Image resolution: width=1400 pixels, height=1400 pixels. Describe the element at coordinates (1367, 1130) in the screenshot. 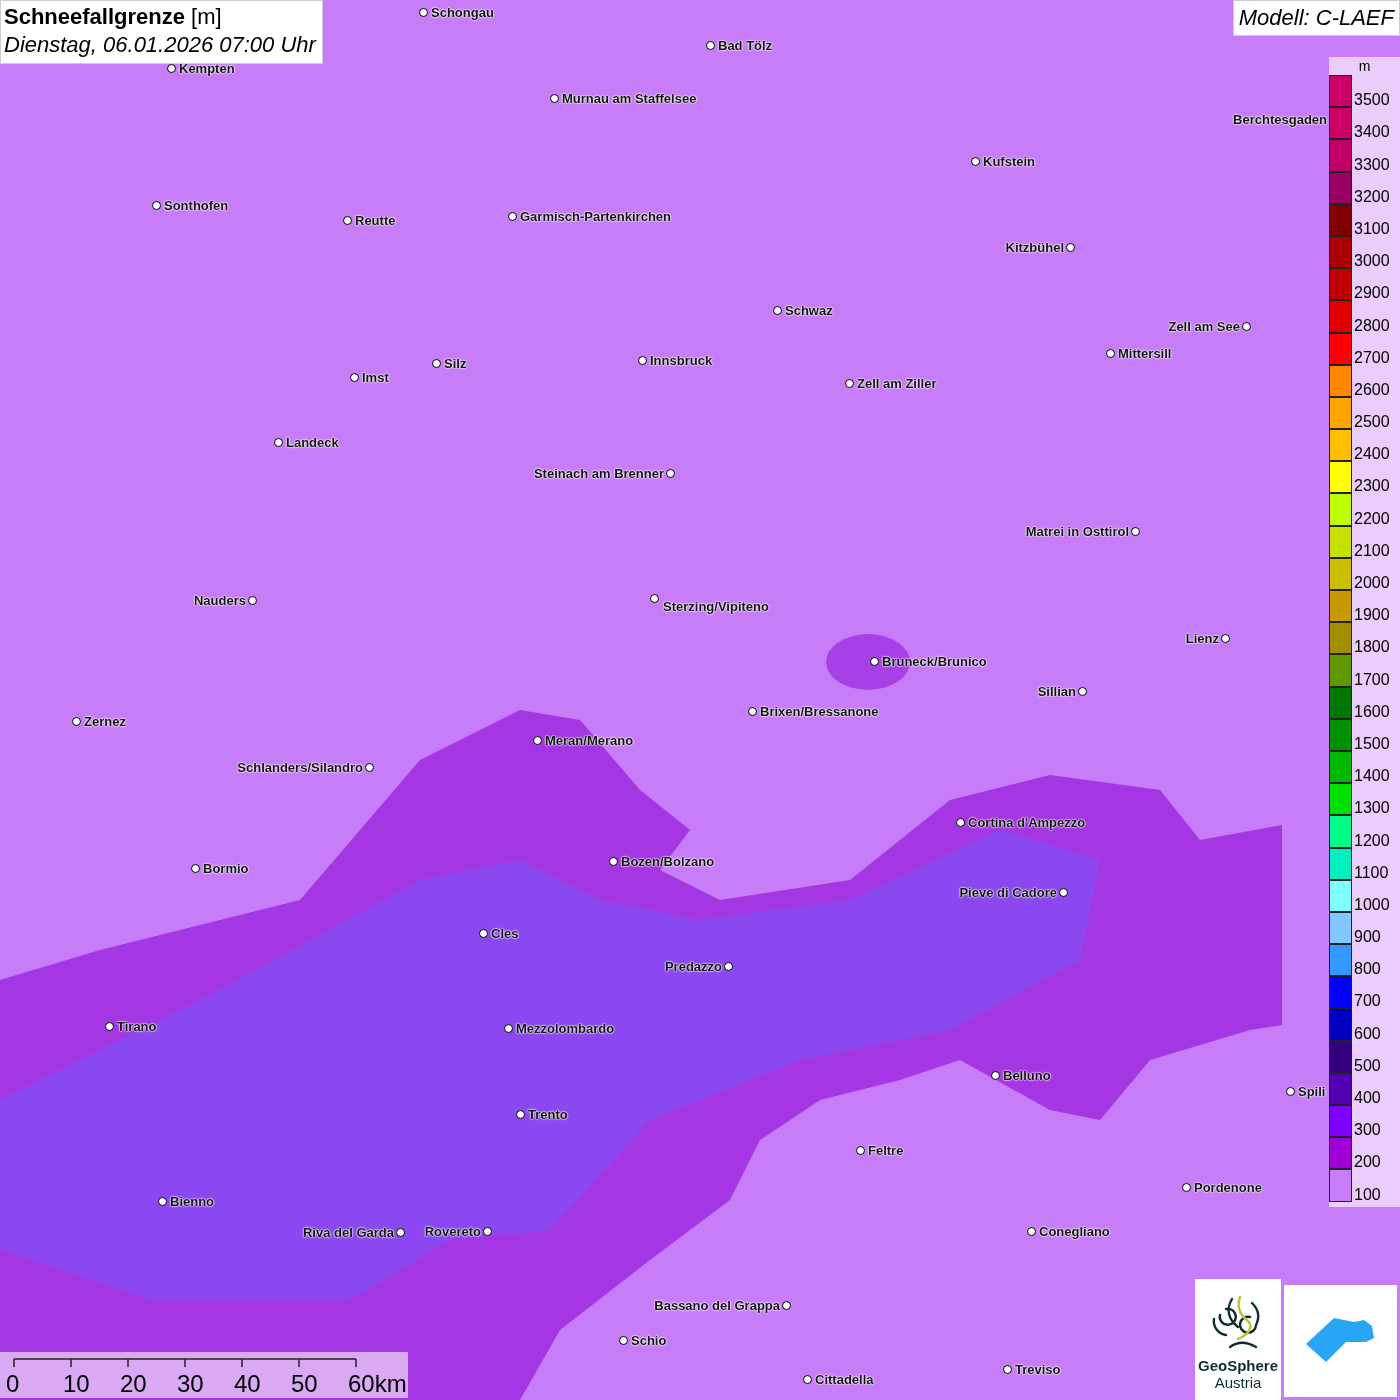

I see `legend-label: 300` at that location.